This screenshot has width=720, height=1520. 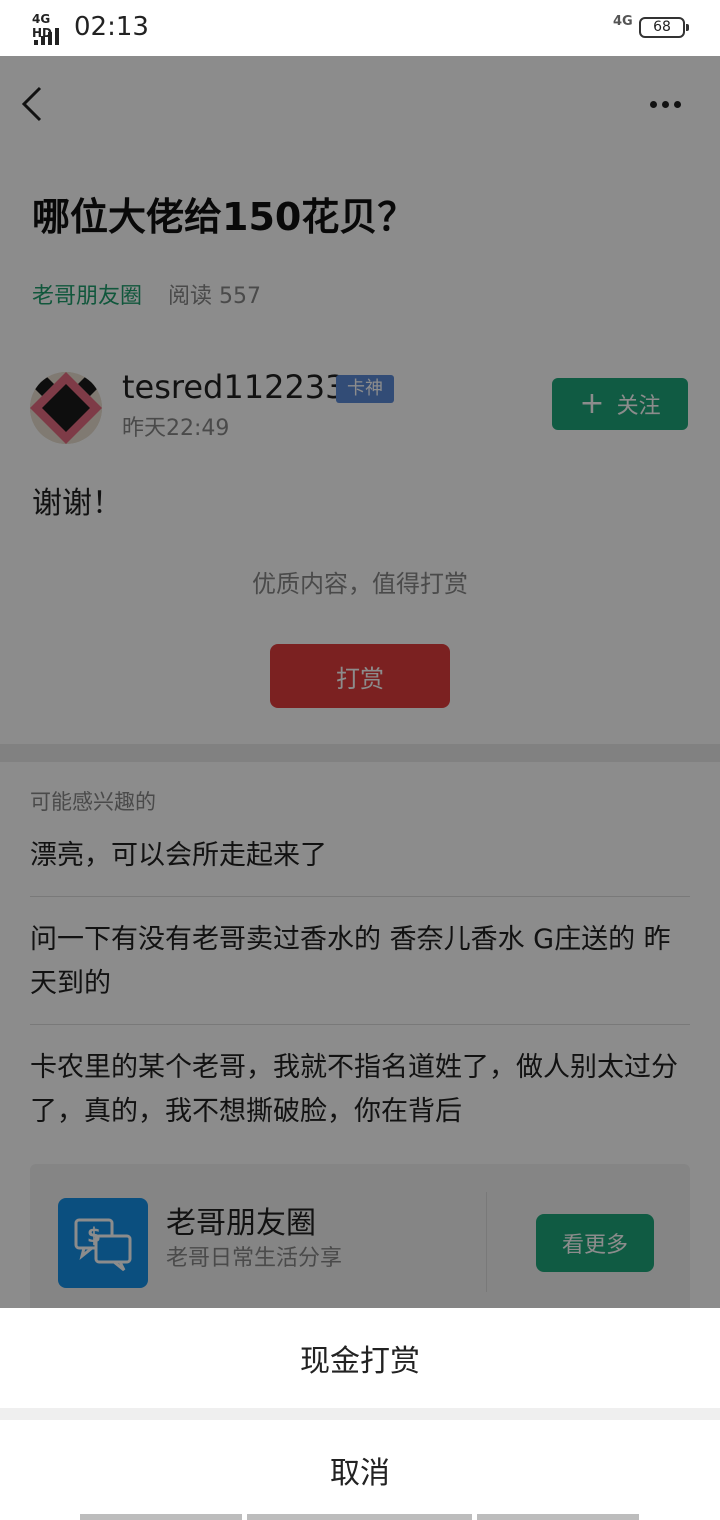 What do you see at coordinates (360, 1361) in the screenshot?
I see `cash-reward-label: 现金打赏` at bounding box center [360, 1361].